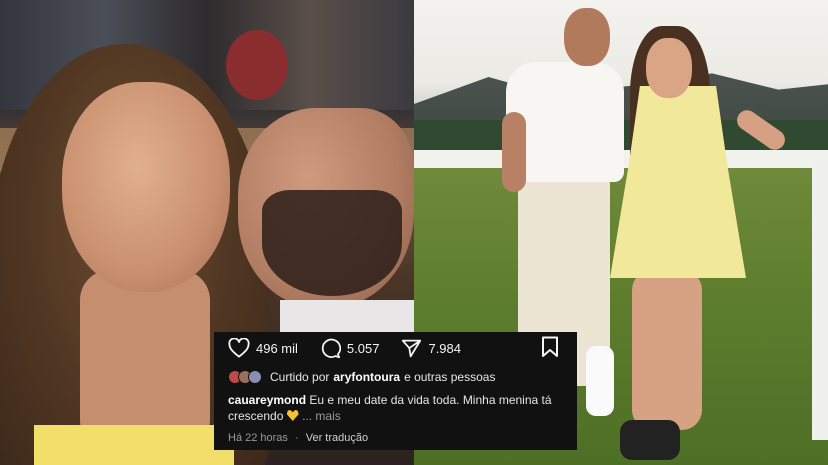  What do you see at coordinates (449, 377) in the screenshot?
I see `liked-by-suffix: e outras pessoas` at bounding box center [449, 377].